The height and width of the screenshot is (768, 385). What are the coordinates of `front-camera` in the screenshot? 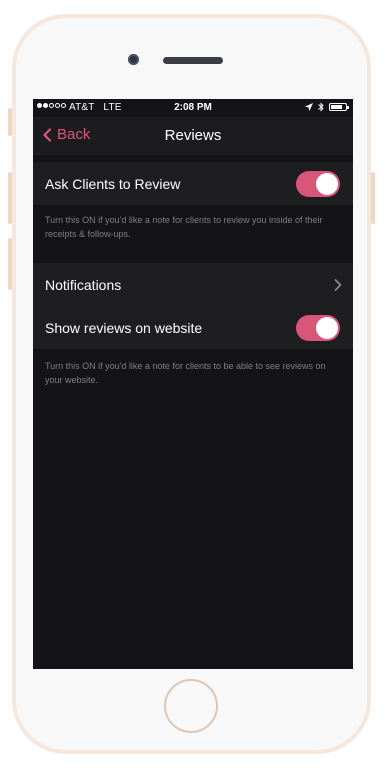 It's located at (133, 59).